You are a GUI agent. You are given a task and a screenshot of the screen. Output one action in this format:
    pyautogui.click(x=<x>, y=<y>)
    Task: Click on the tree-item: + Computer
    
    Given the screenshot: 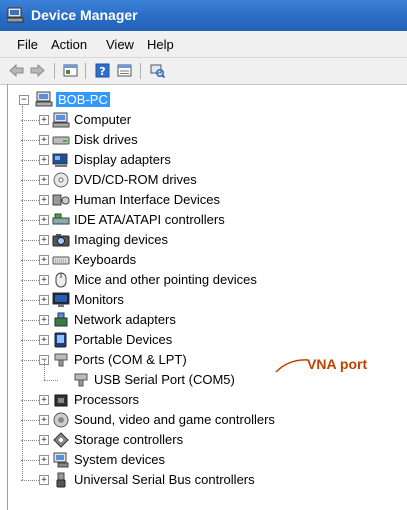 What is the action you would take?
    pyautogui.click(x=168, y=120)
    